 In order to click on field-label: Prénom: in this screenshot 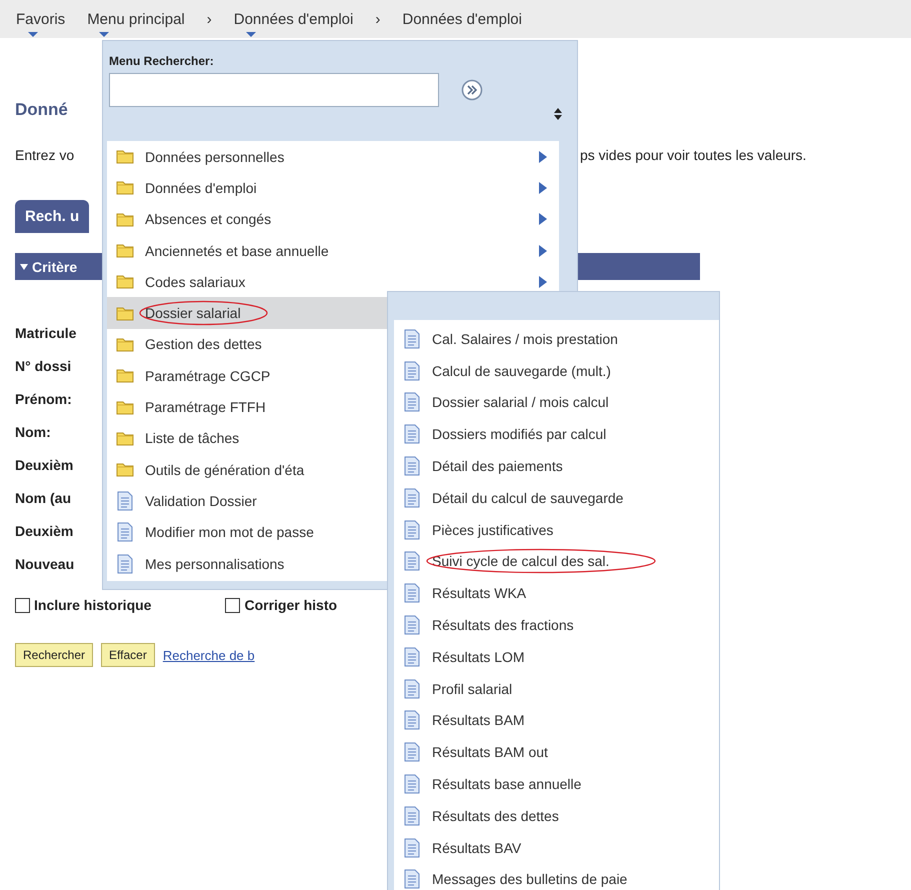, I will do `click(43, 399)`.